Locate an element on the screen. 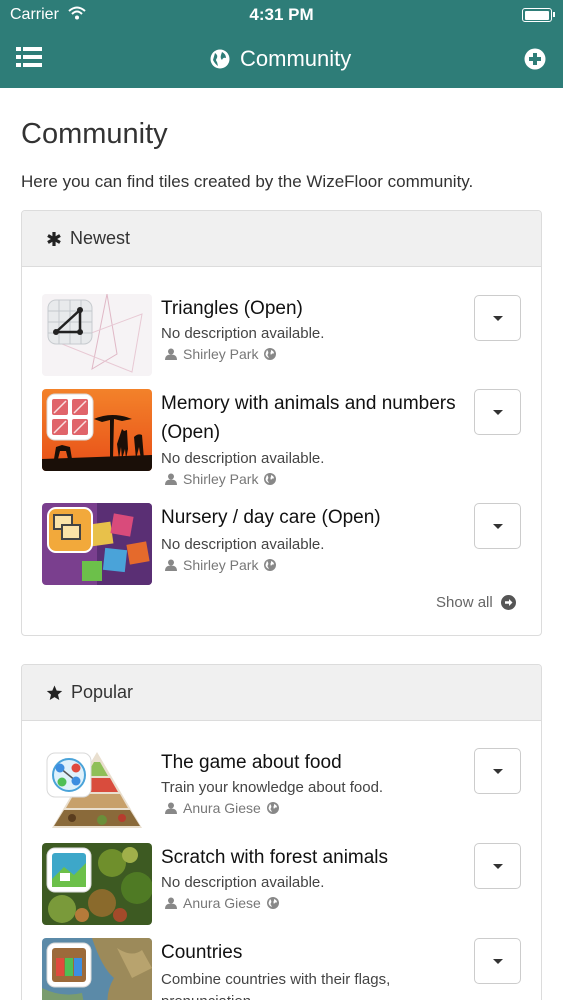 Image resolution: width=563 pixels, height=1000 pixels. nav-title: Community is located at coordinates (280, 59).